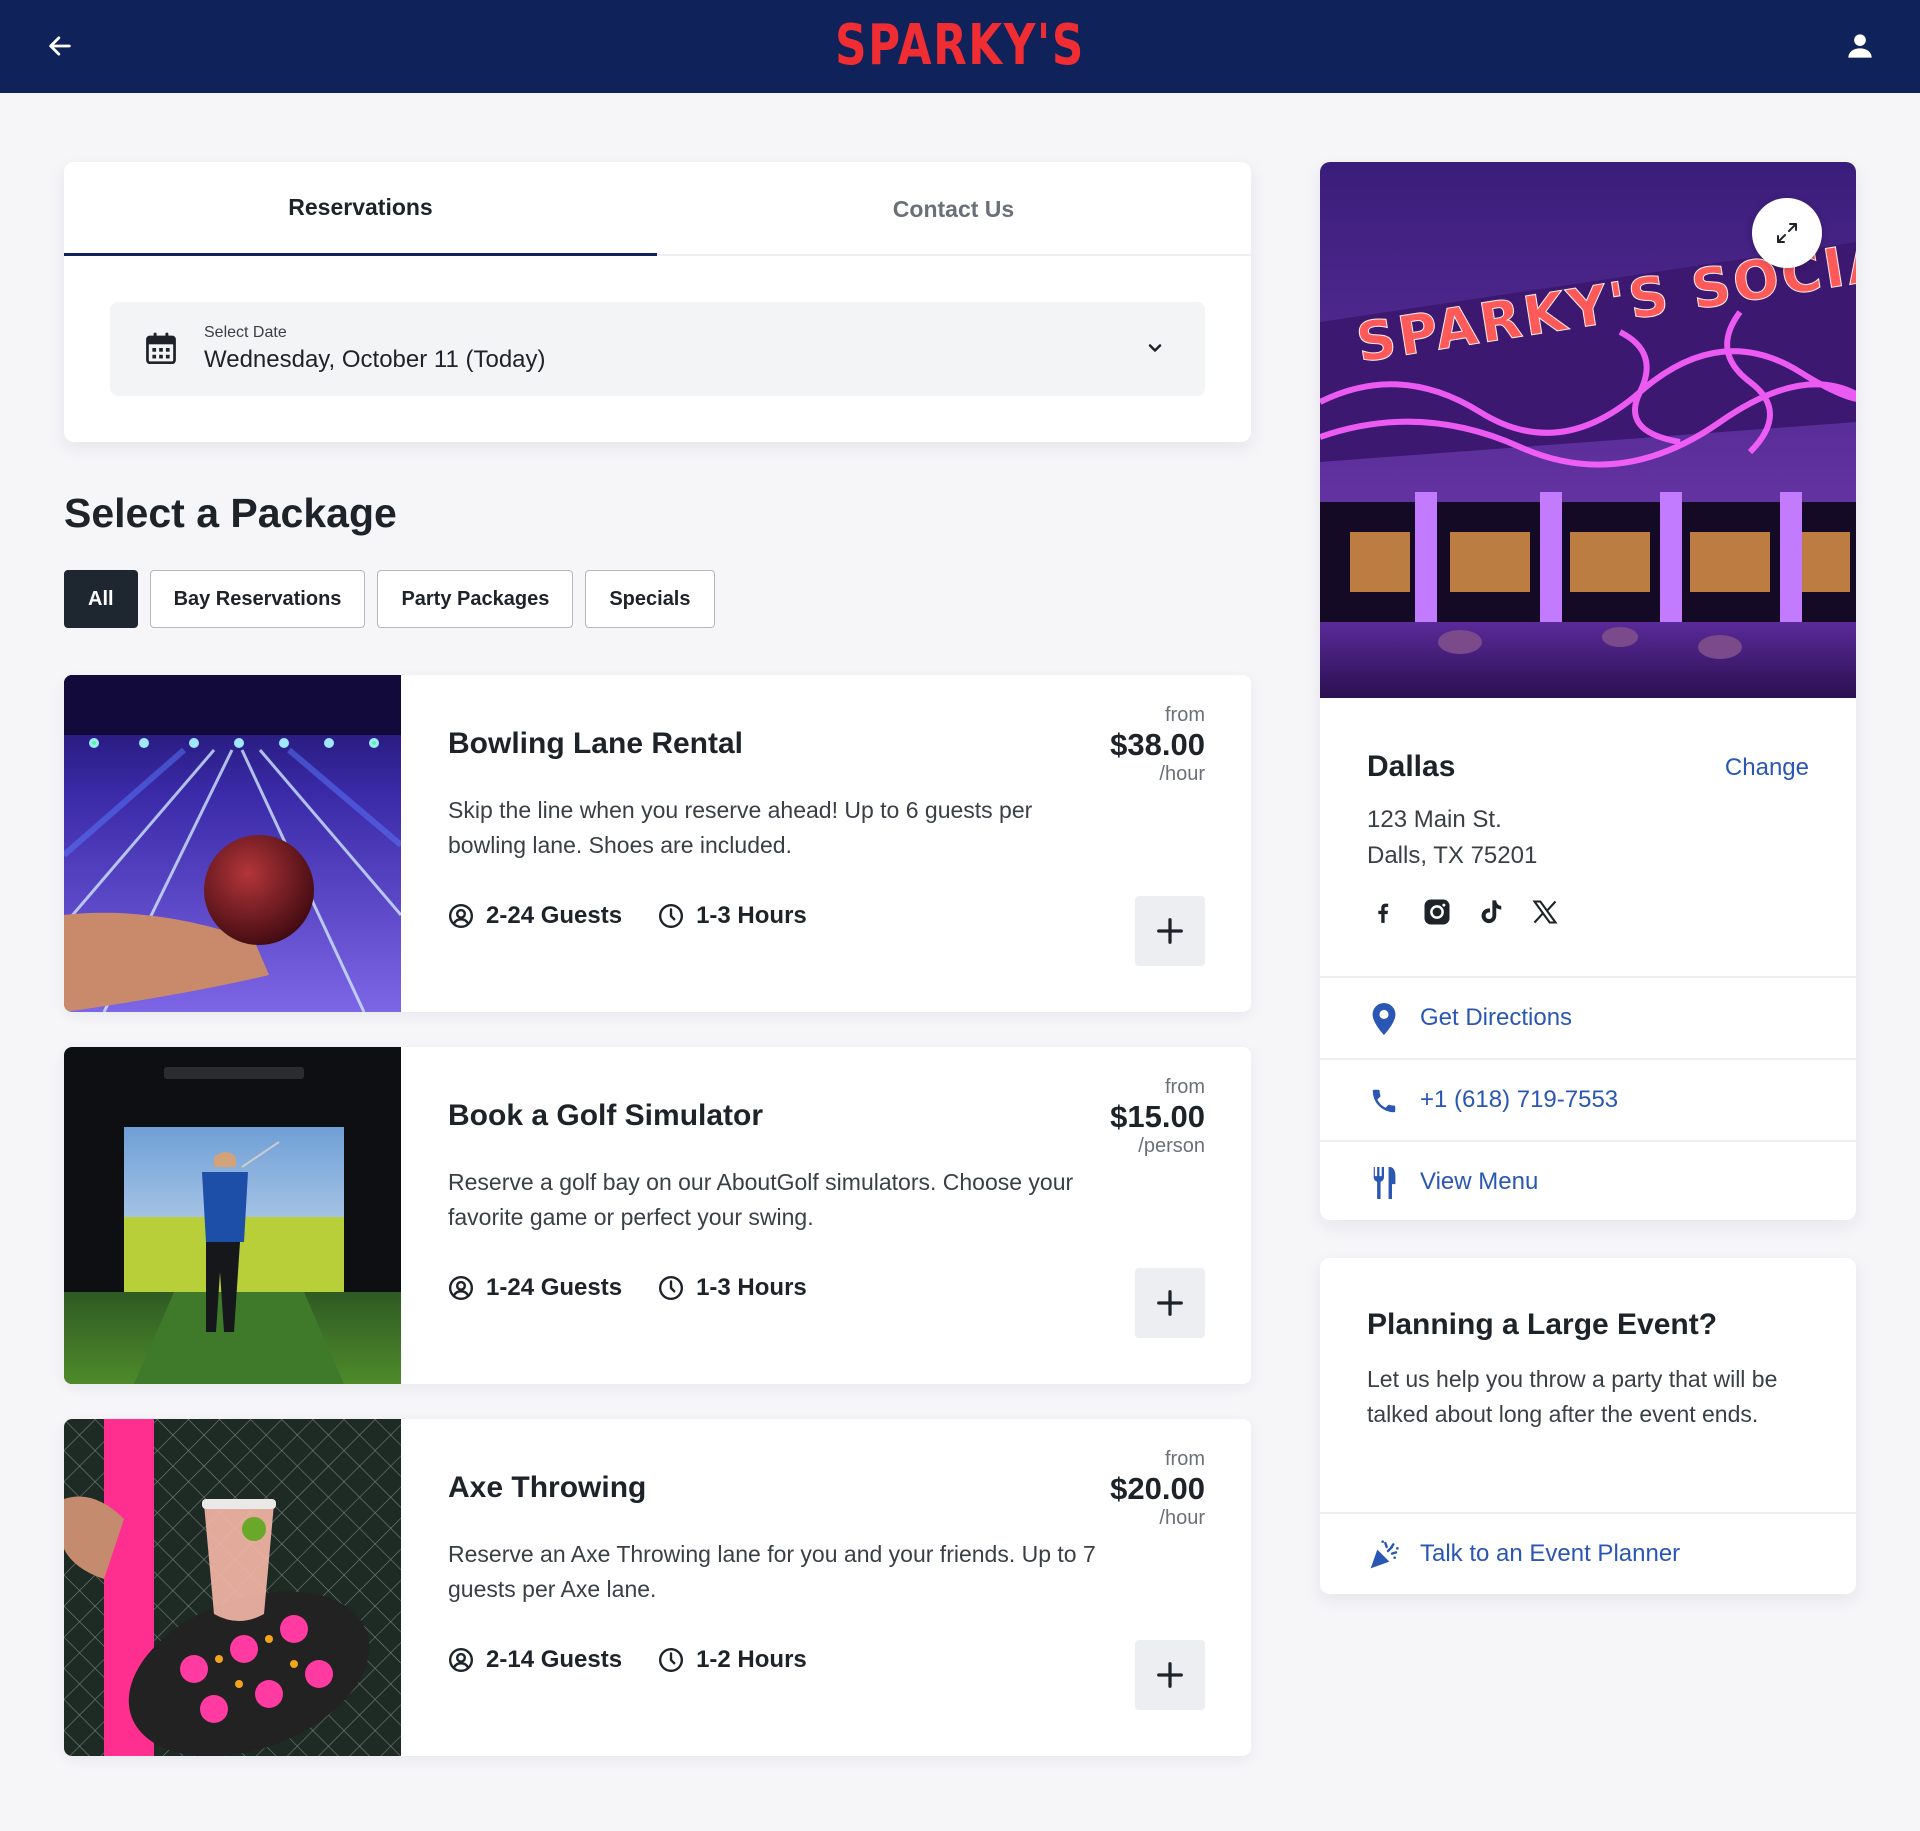  Describe the element at coordinates (375, 359) in the screenshot. I see `date-select-value: Wednesday, October 11 (Today)` at that location.